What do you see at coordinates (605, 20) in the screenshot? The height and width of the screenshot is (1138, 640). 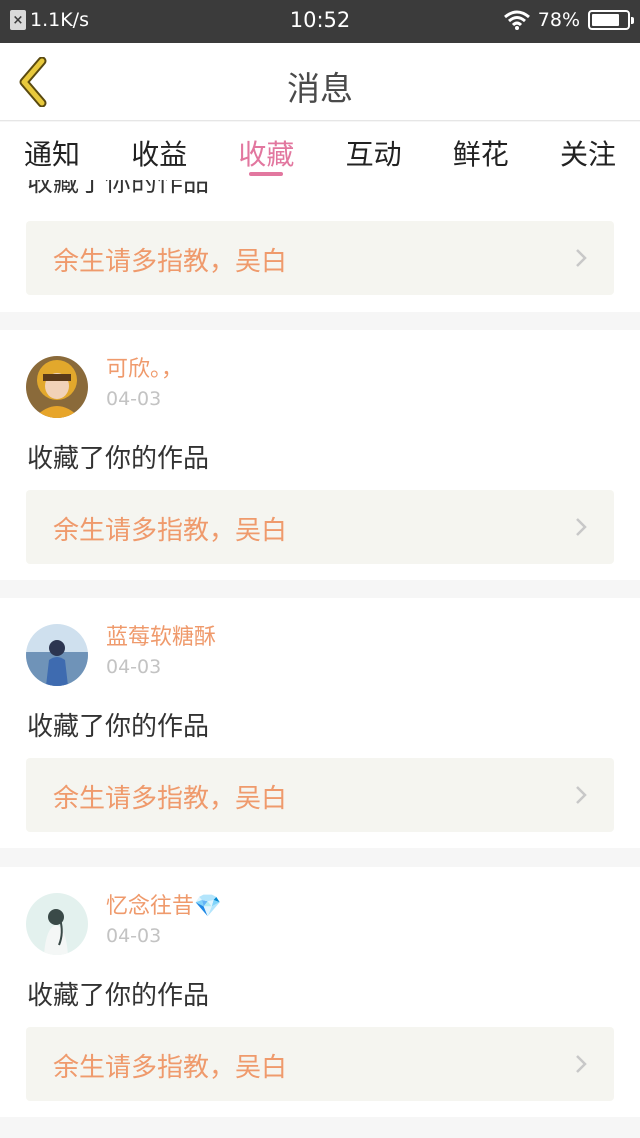 I see `battery-level` at bounding box center [605, 20].